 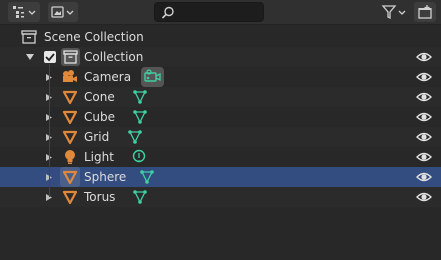 I want to click on outliner-item-label: Sphere, so click(x=105, y=177).